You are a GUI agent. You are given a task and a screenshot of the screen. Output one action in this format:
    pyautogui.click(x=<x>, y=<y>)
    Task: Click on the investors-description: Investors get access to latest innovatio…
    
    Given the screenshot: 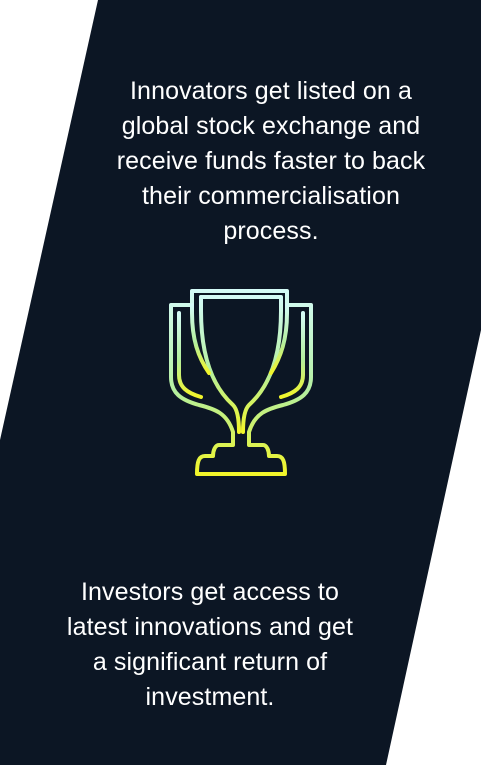 What is the action you would take?
    pyautogui.click(x=210, y=644)
    